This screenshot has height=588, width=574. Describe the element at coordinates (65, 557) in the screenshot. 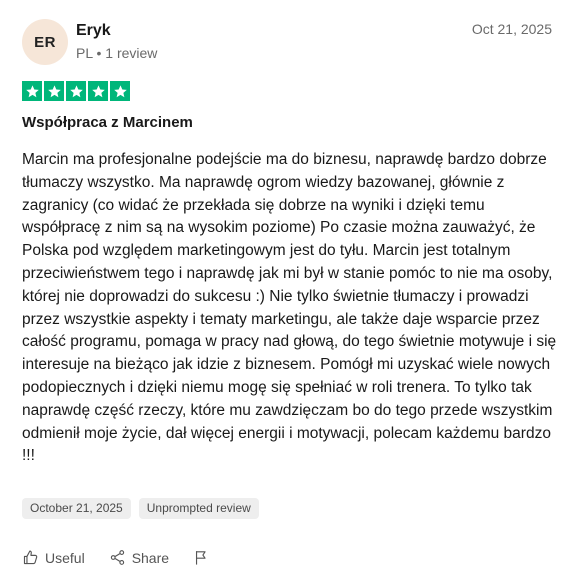

I see `useful-label: Useful` at that location.